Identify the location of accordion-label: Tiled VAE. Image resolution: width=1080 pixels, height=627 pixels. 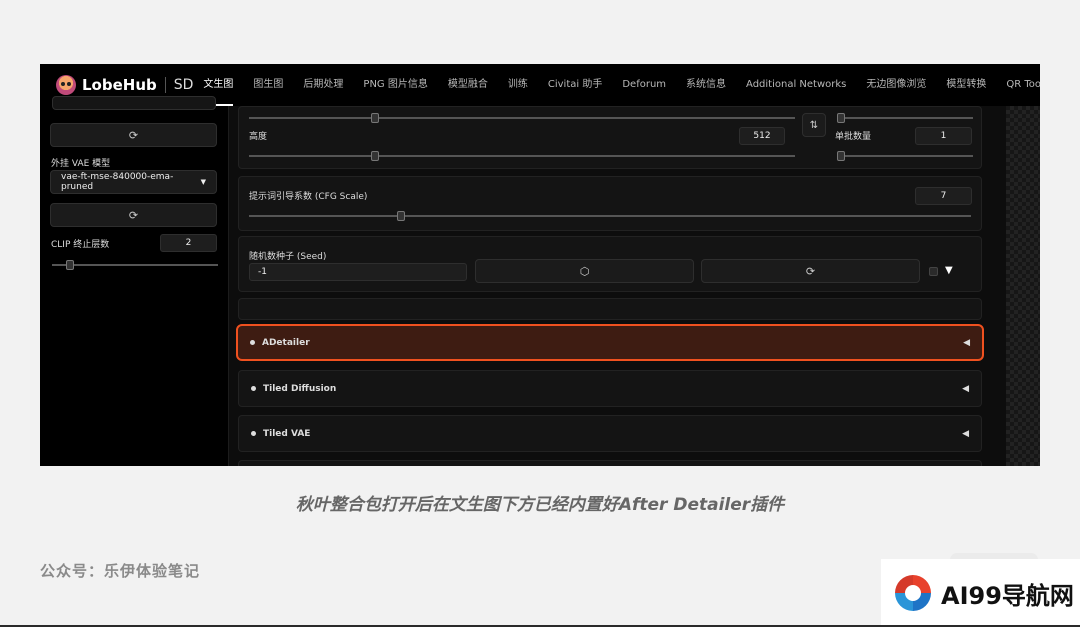
(287, 433).